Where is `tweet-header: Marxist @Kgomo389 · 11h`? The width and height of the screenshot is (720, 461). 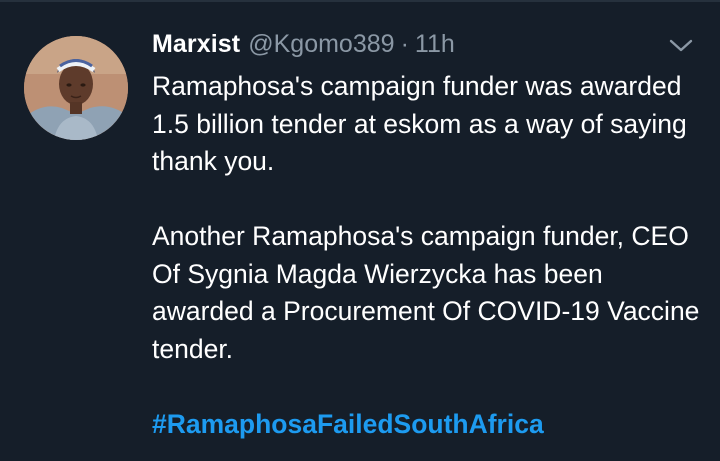
tweet-header: Marxist @Kgomo389 · 11h is located at coordinates (303, 47).